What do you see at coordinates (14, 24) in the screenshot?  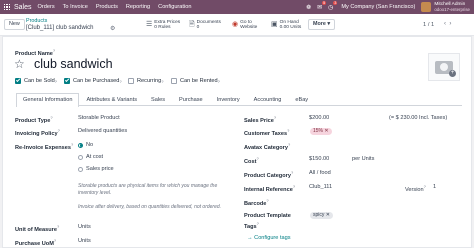 I see `new-button: New` at bounding box center [14, 24].